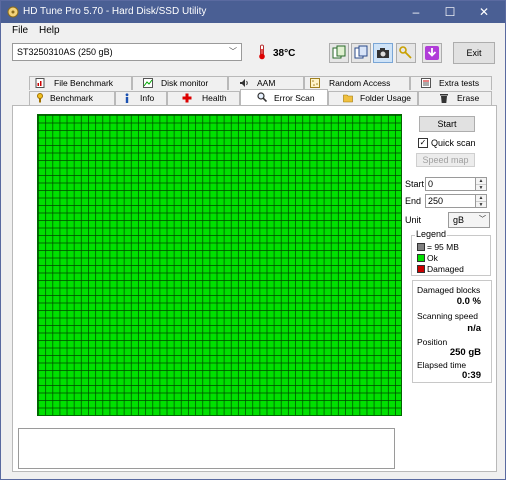 This screenshot has width=506, height=480. I want to click on elapsed-time-value: 0:39, so click(471, 375).